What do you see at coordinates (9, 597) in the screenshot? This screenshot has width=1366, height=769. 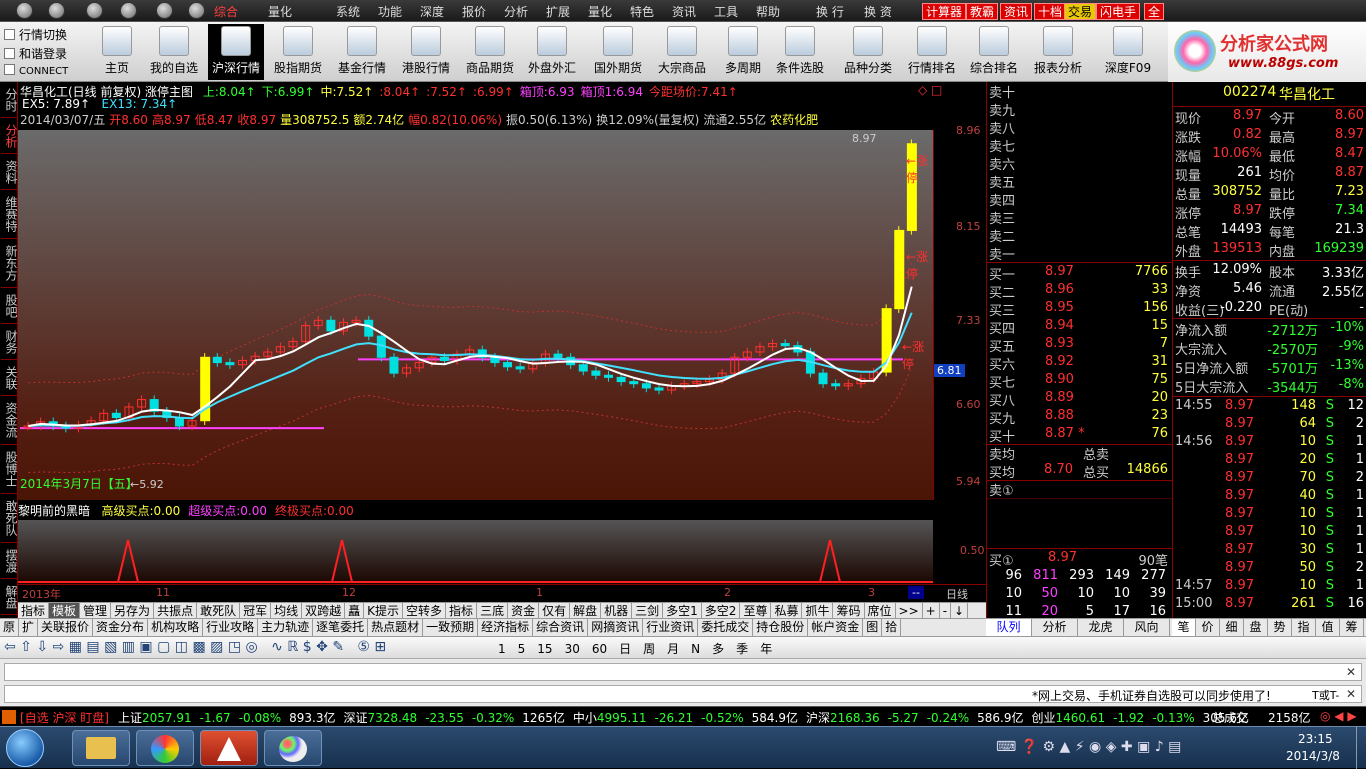 I see `left-tab: 解盘` at bounding box center [9, 597].